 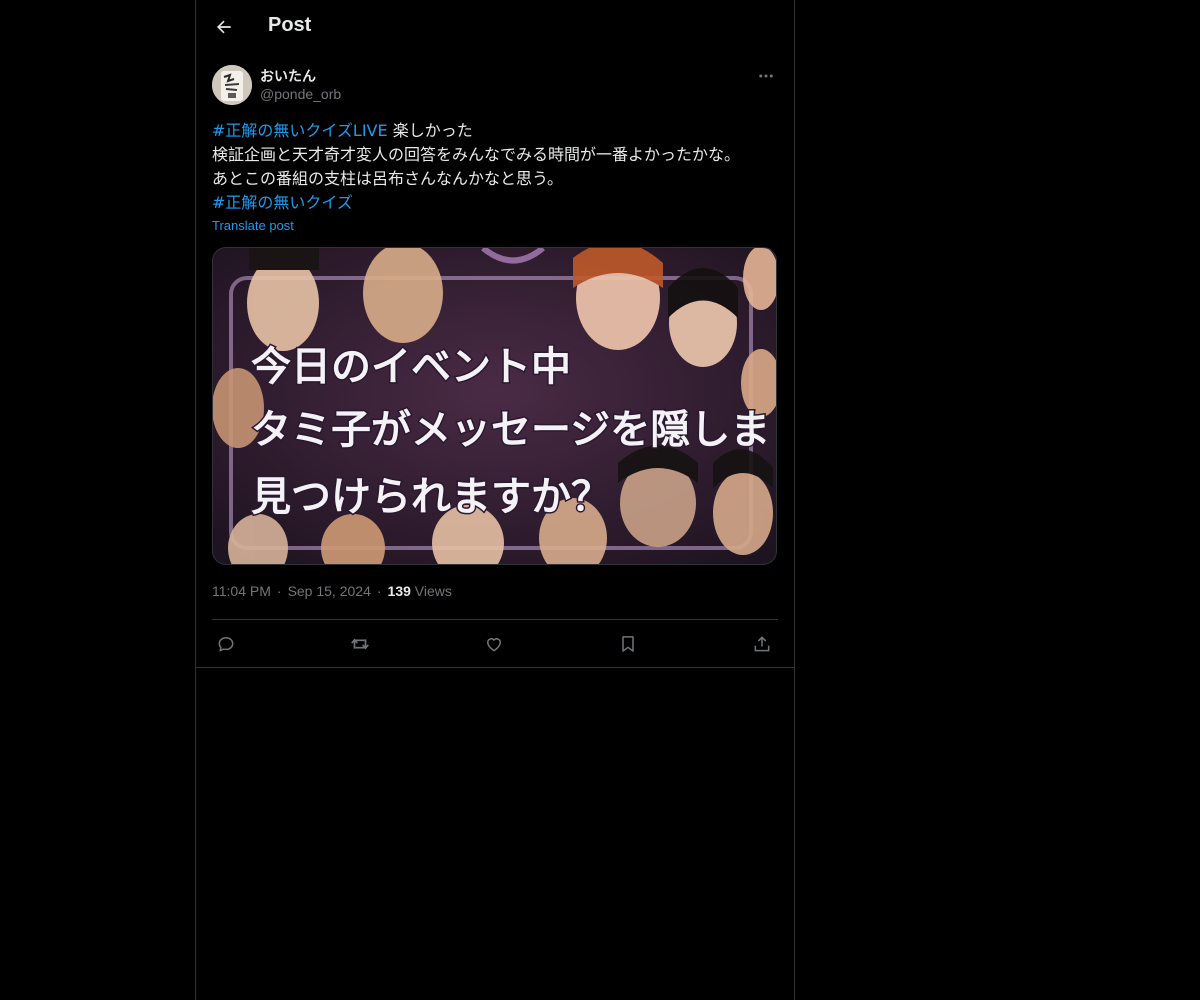 I want to click on author-display-name: おいたん, so click(x=288, y=76).